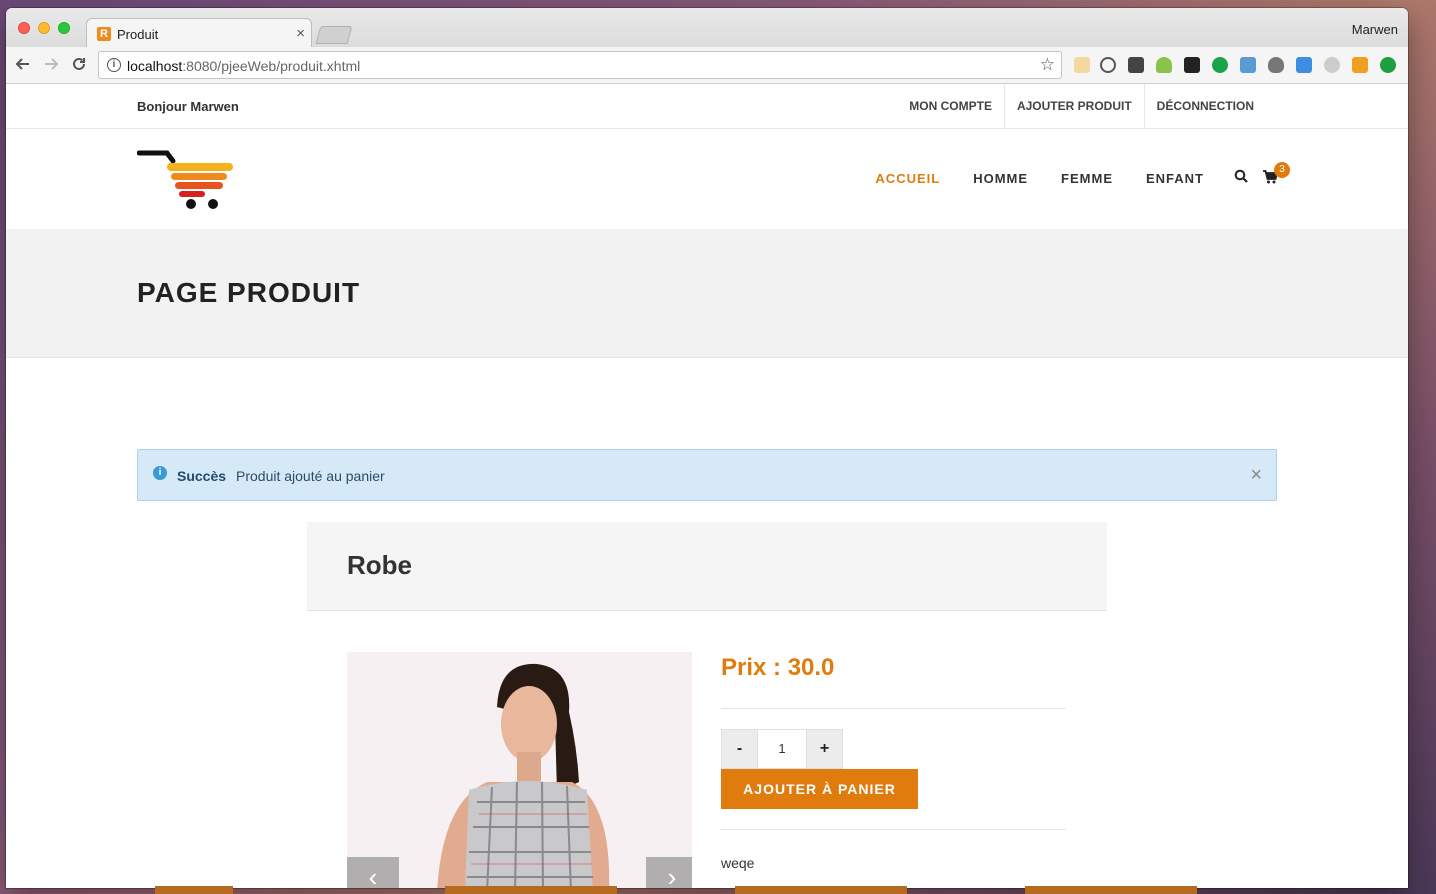  Describe the element at coordinates (707, 475) in the screenshot. I see `success-alert: i Succès Produit ajouté au panier ×` at that location.